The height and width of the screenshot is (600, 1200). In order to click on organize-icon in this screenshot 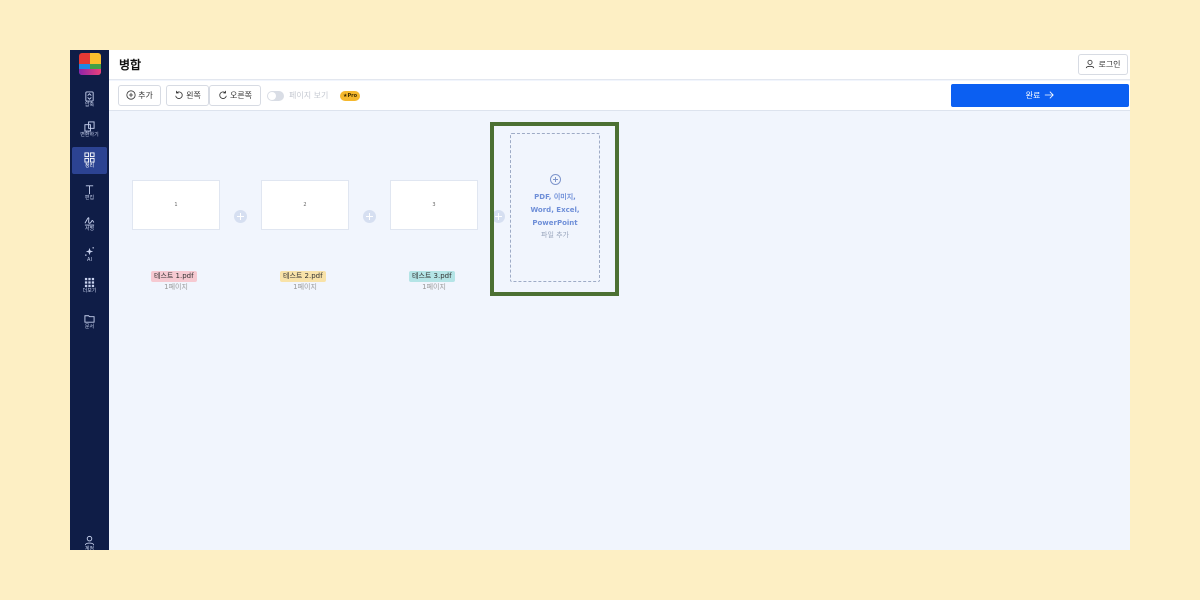, I will do `click(89, 157)`.